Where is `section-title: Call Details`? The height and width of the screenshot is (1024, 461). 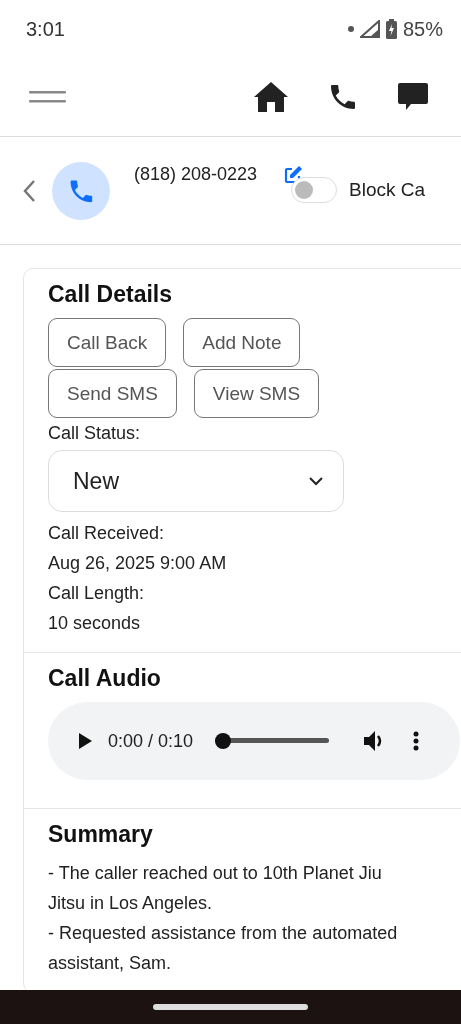 section-title: Call Details is located at coordinates (110, 294).